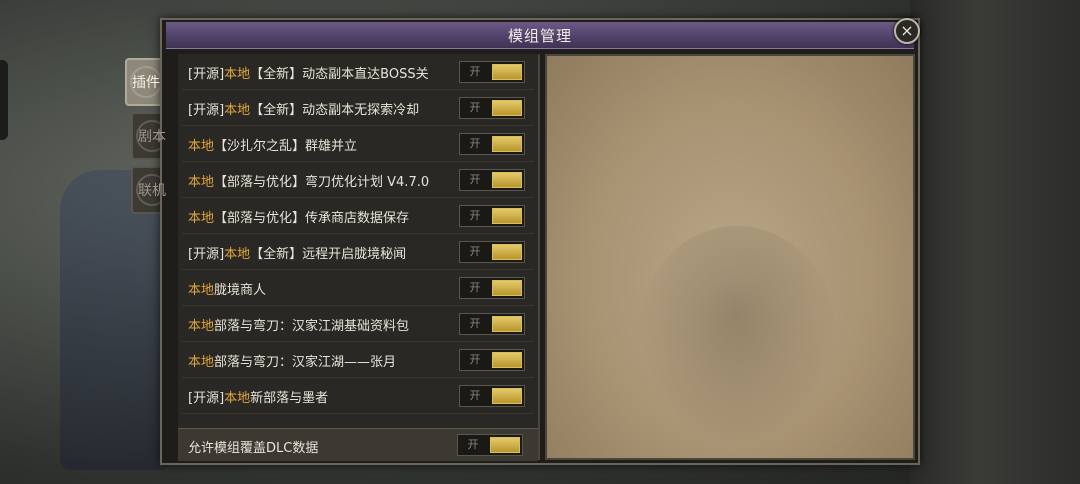 The height and width of the screenshot is (484, 1080). I want to click on mod-name: [开源]本地新部落与墨者, so click(258, 396).